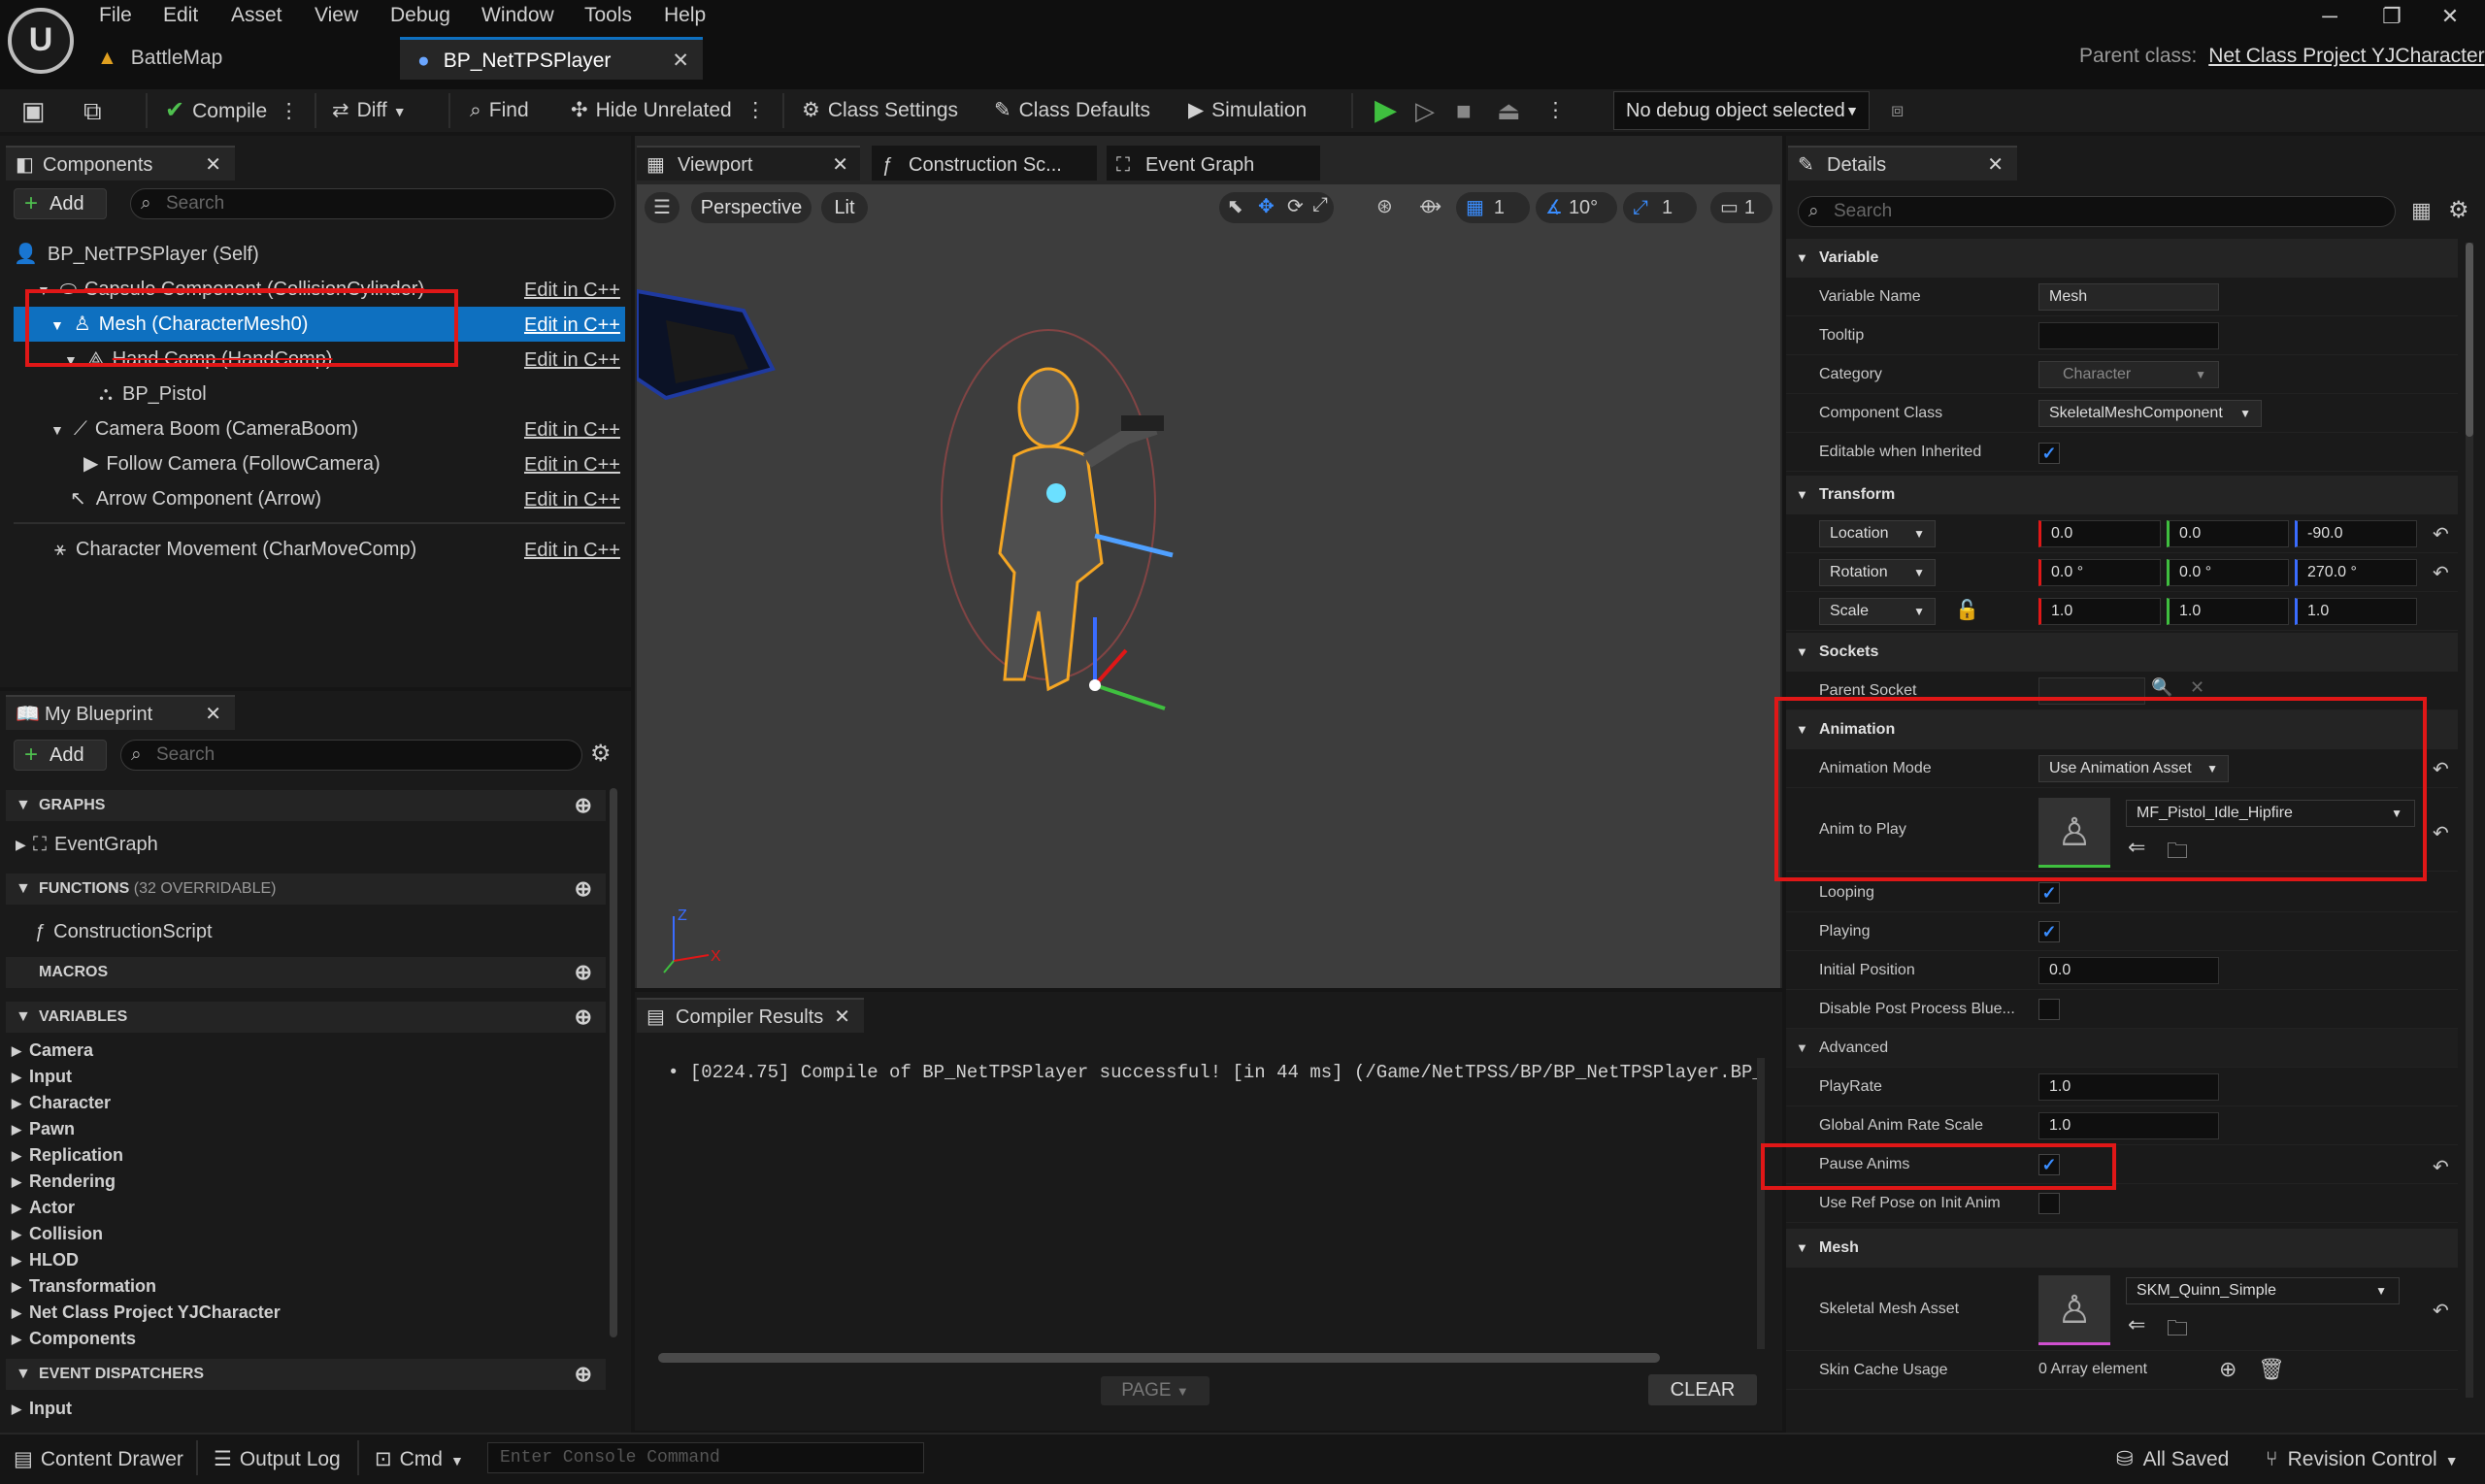  Describe the element at coordinates (1247, 110) in the screenshot. I see `simulation-button: ▶ Simulation` at that location.